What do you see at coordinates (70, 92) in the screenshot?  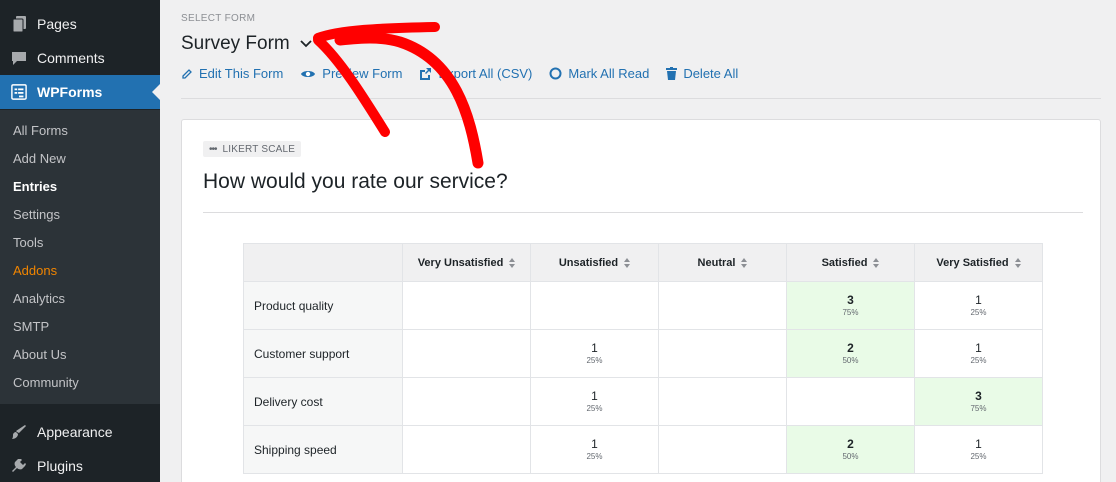 I see `sidebar-item-label: WPForms` at bounding box center [70, 92].